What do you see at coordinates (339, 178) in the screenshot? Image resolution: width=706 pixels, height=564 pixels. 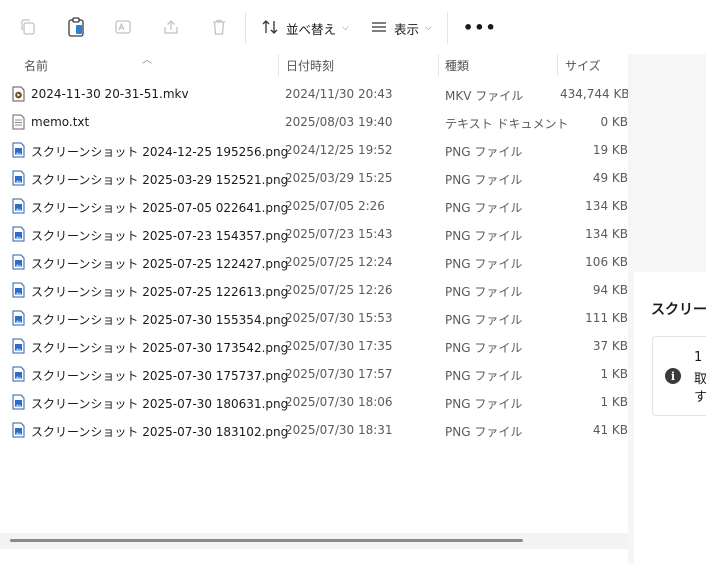 I see `file-date: 2025/03/29 15:25` at bounding box center [339, 178].